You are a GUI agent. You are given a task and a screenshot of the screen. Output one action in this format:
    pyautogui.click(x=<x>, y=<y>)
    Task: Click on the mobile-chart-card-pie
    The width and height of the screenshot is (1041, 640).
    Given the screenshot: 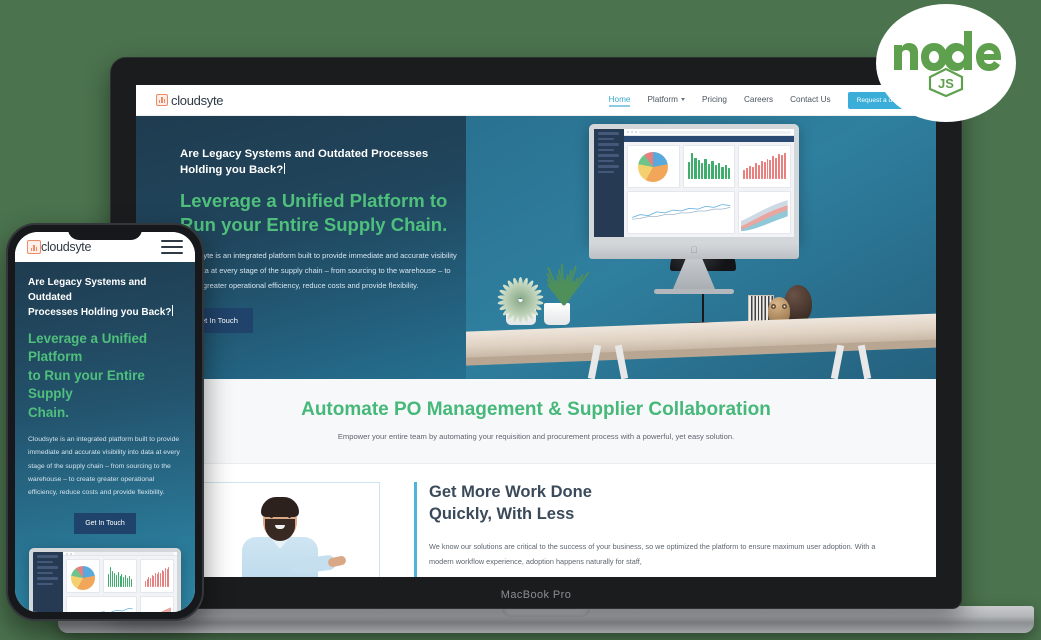 What is the action you would take?
    pyautogui.click(x=83, y=576)
    